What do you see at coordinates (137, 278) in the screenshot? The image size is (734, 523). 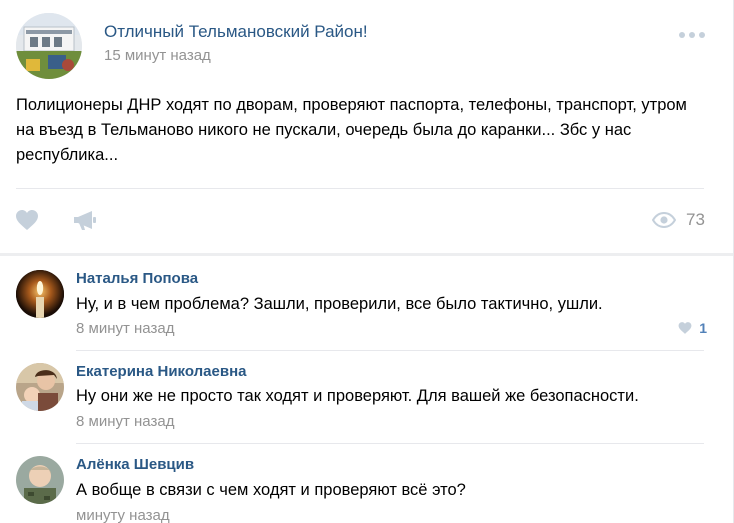 I see `comment-author-name: Наталья Попова` at bounding box center [137, 278].